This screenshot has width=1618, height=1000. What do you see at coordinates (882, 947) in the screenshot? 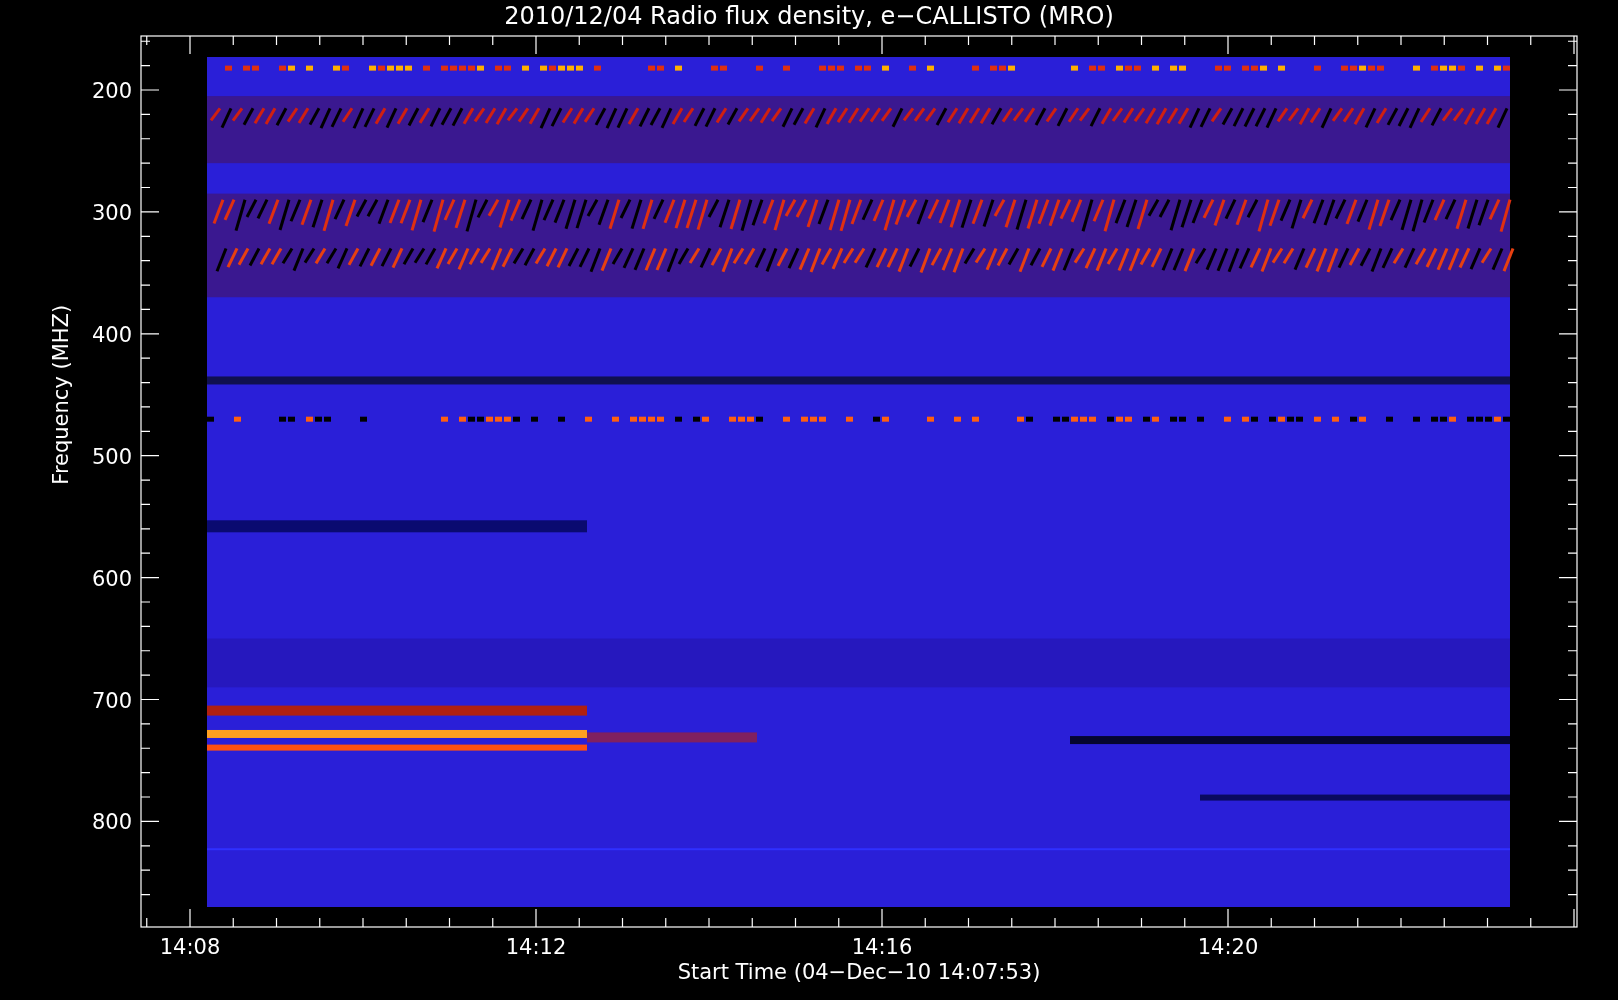
I see `x-tick-label: 14:16` at bounding box center [882, 947].